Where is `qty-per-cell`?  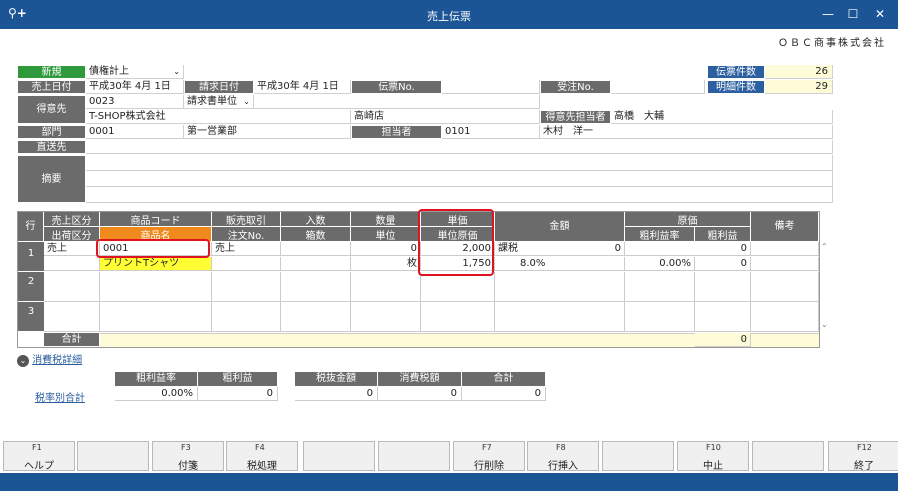 qty-per-cell is located at coordinates (316, 249).